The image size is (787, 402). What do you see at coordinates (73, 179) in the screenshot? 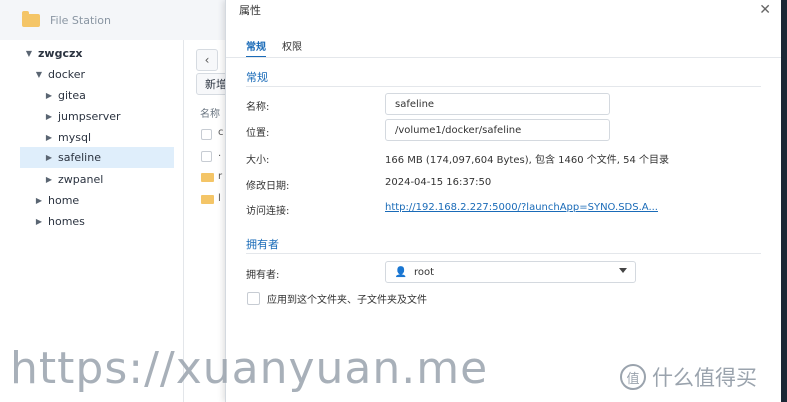
I see `tree-item-zwpanel: ▶ zwpanel` at bounding box center [73, 179].